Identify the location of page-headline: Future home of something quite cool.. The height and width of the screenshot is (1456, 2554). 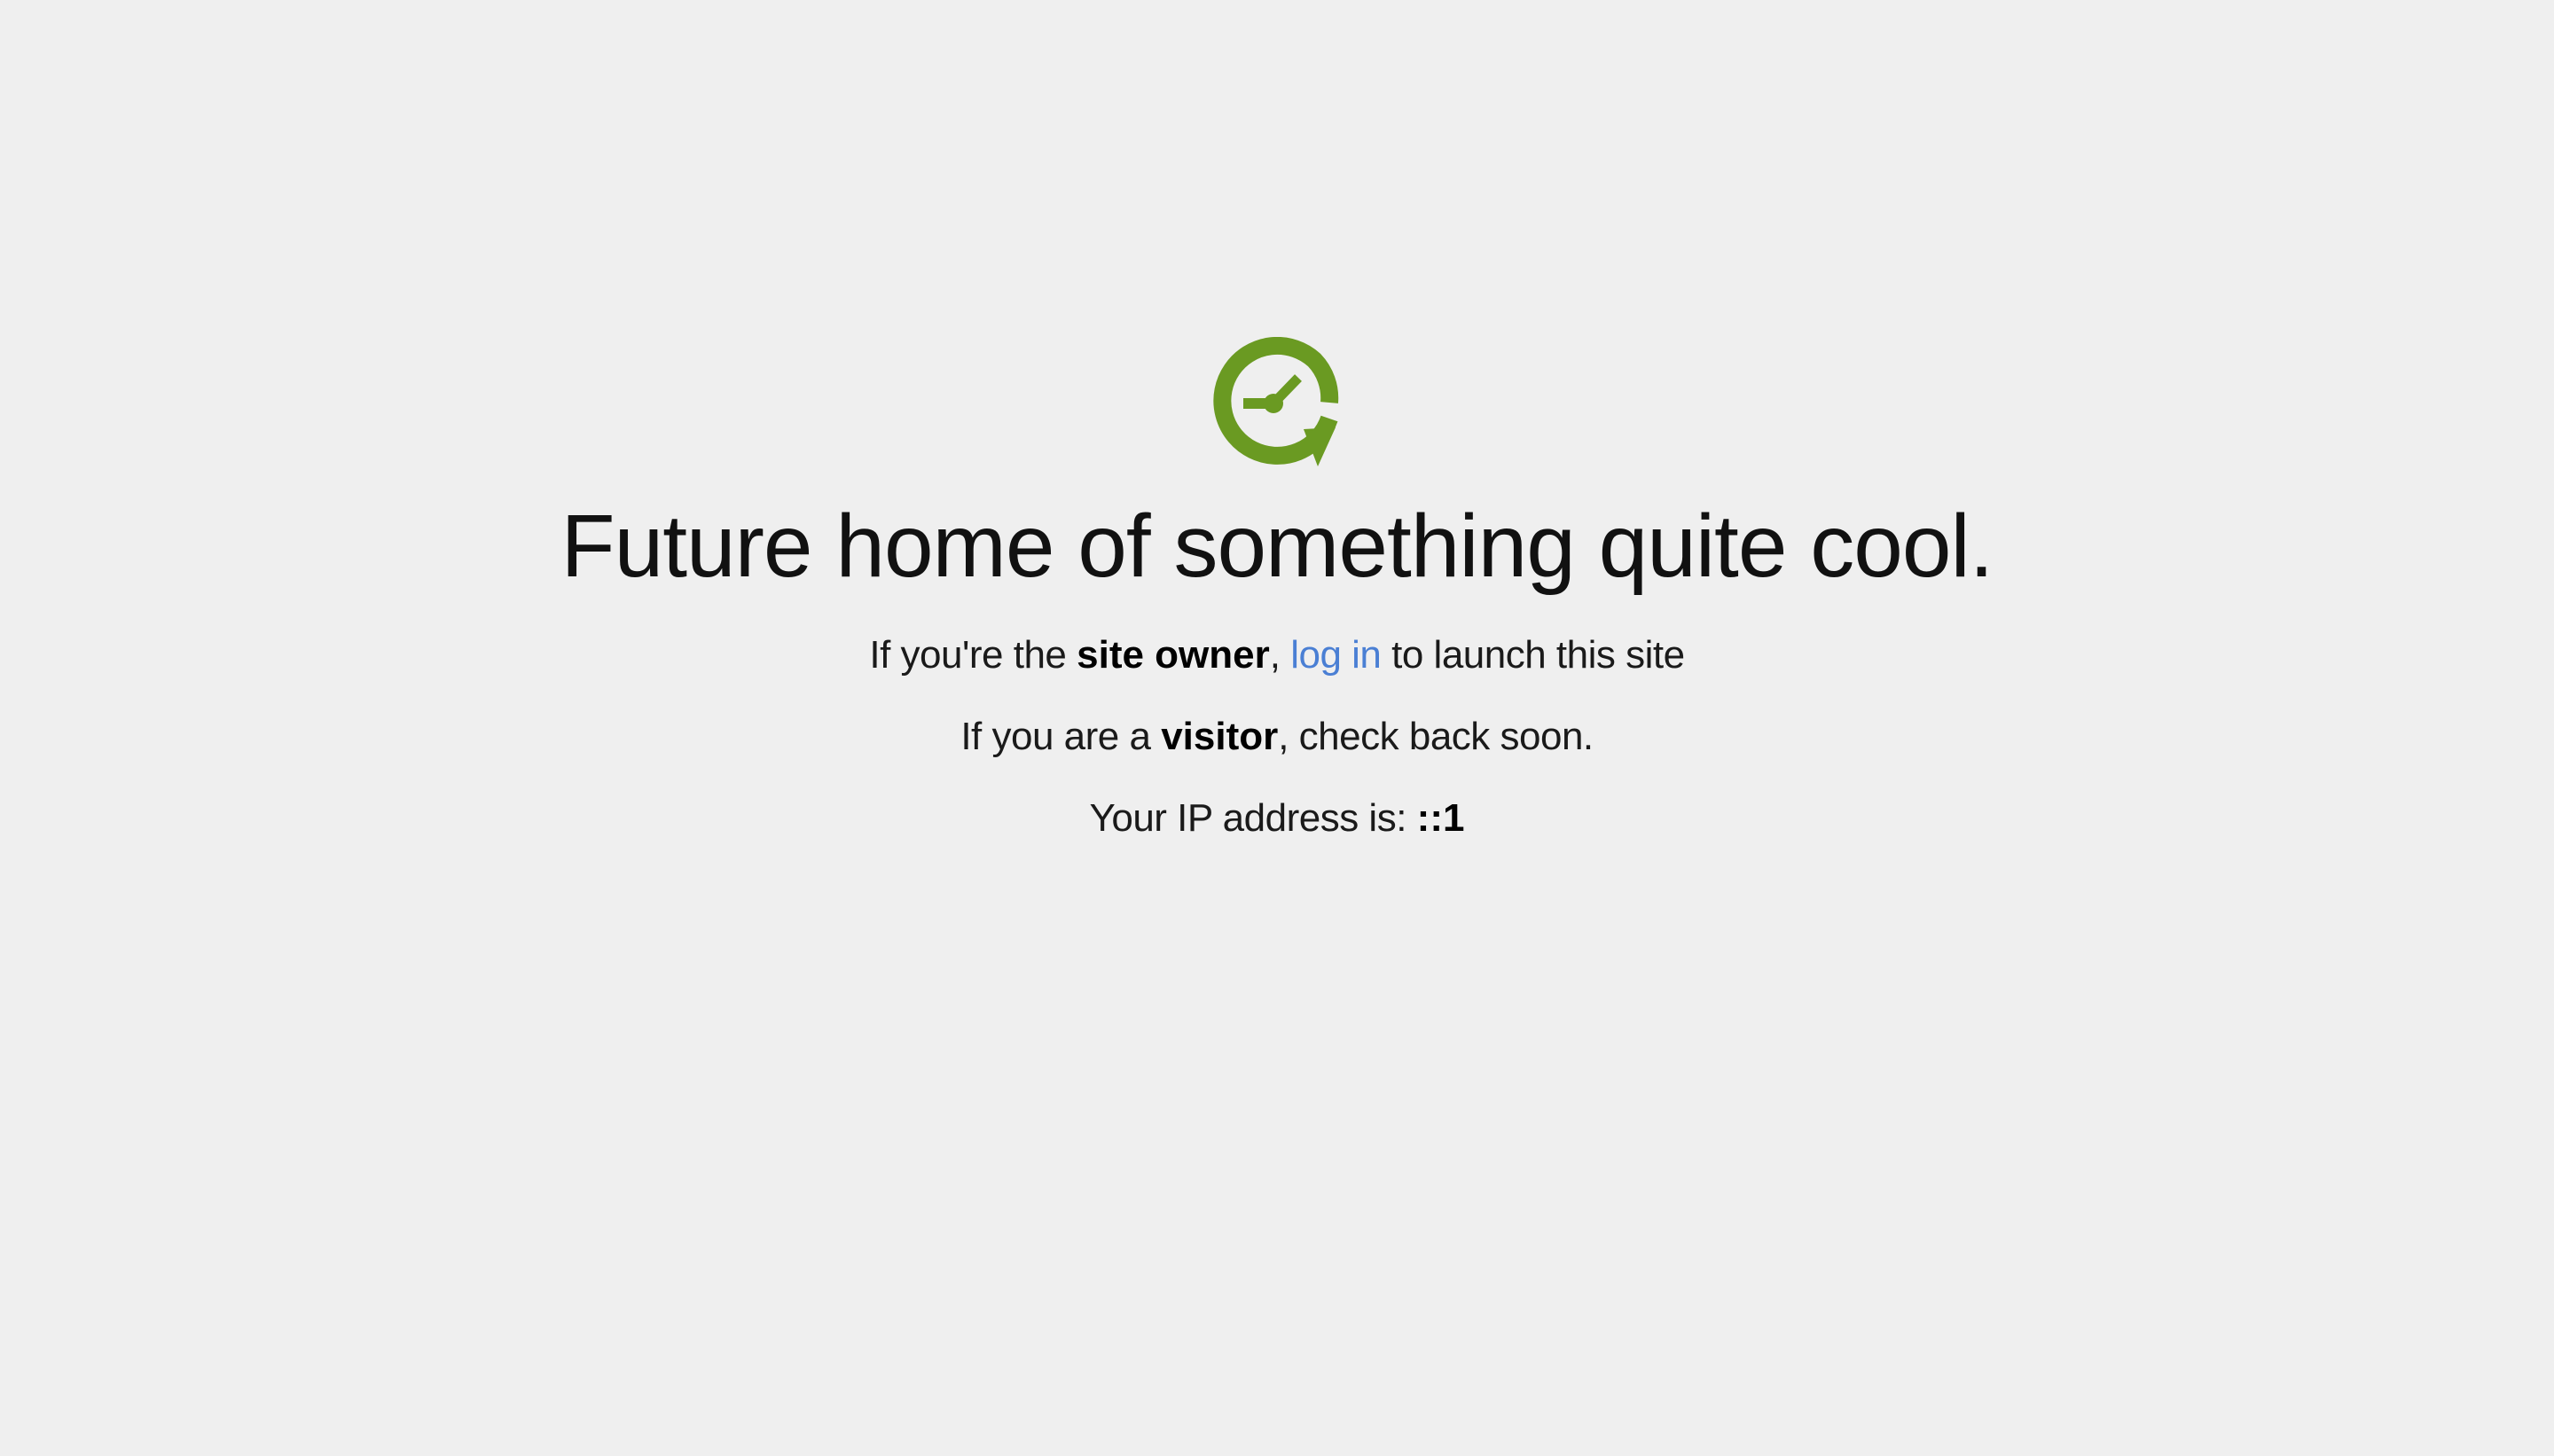
(1277, 546).